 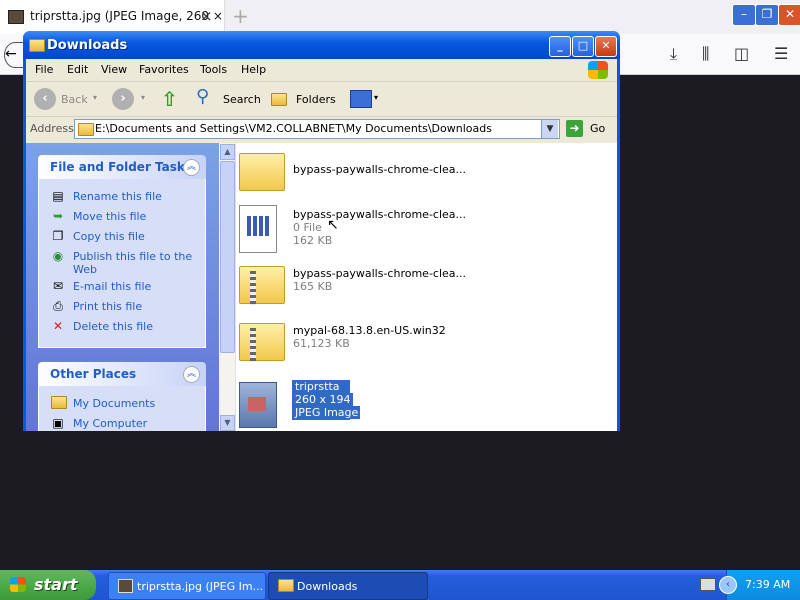 What do you see at coordinates (744, 15) in the screenshot?
I see `browser-minimize-button: –` at bounding box center [744, 15].